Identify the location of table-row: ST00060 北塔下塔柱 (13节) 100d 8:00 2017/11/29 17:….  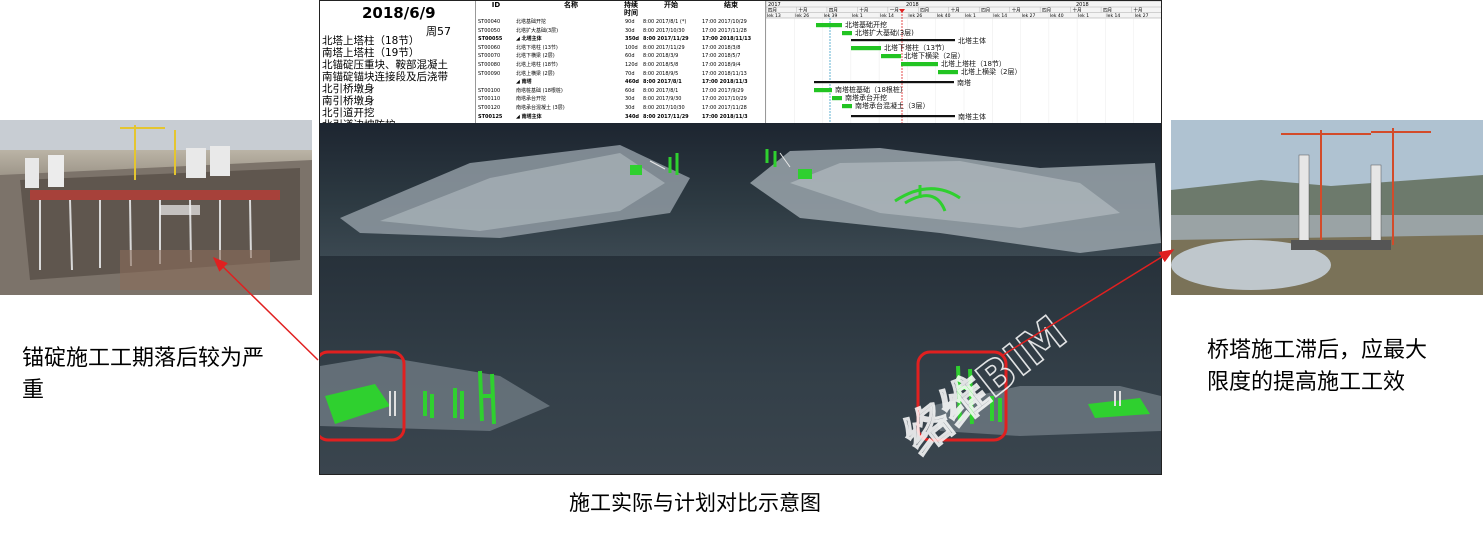
(620, 48).